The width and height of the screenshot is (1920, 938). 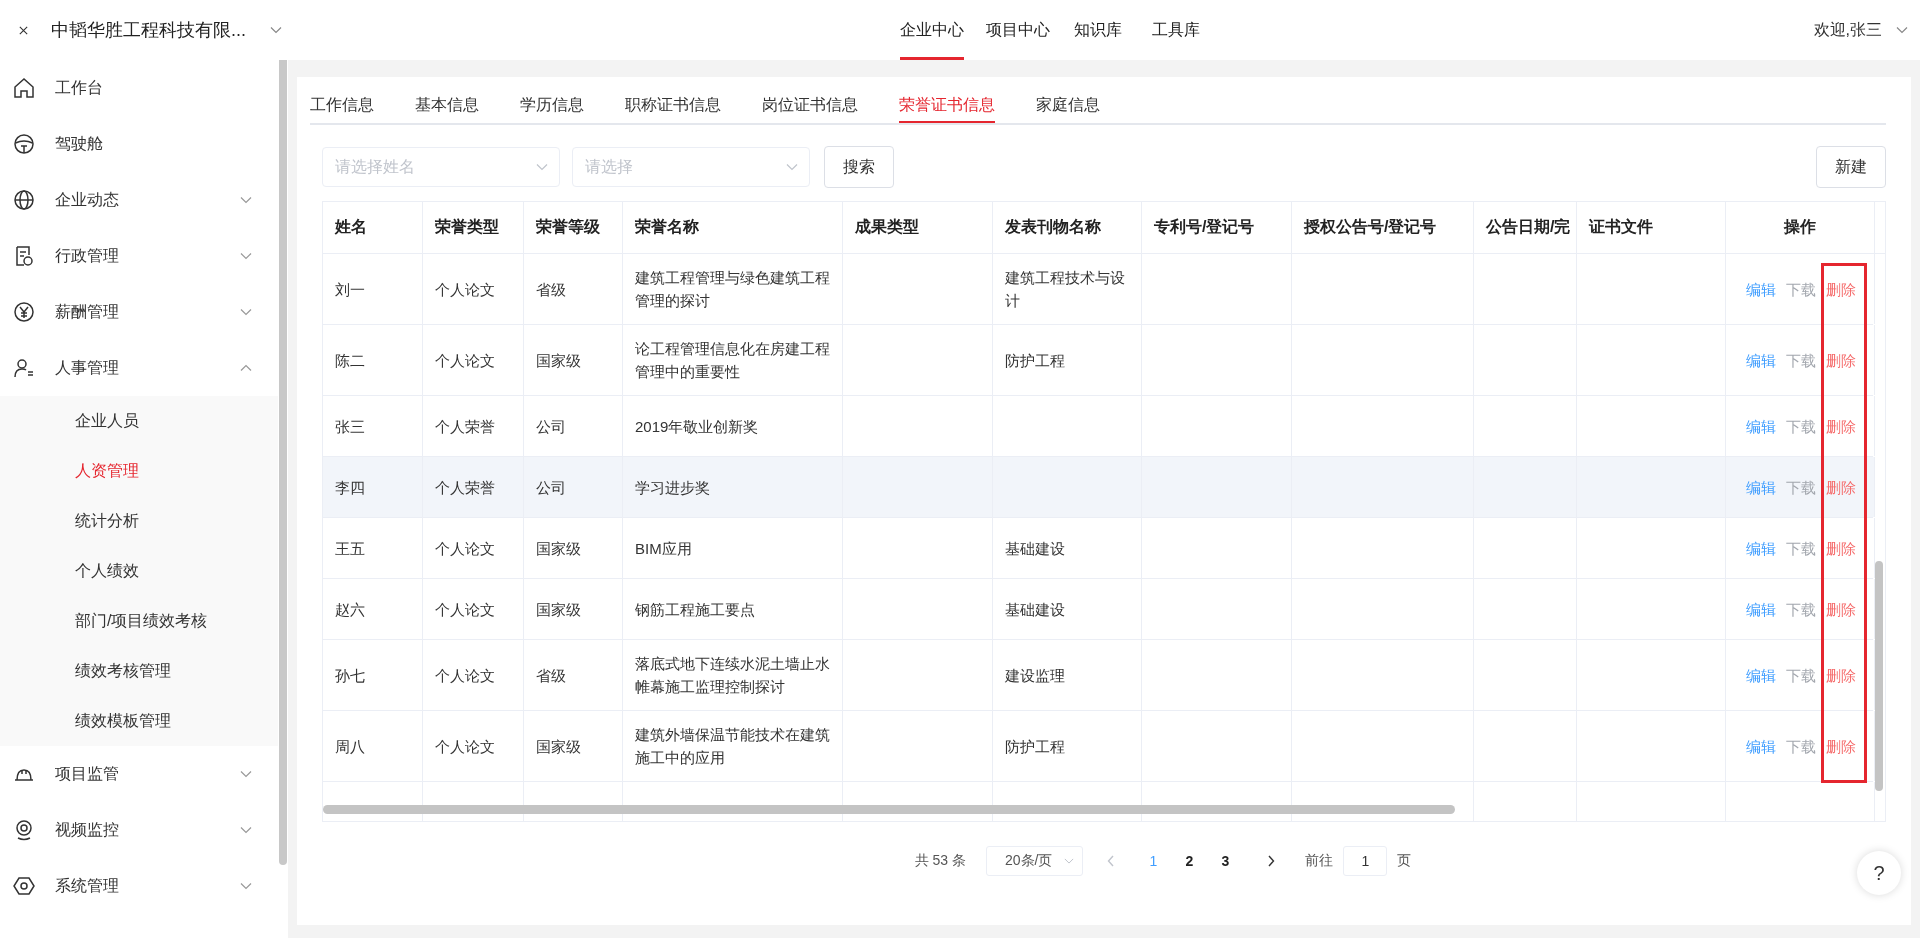 What do you see at coordinates (139, 621) in the screenshot?
I see `submenu-item: 部门/项目绩效考核` at bounding box center [139, 621].